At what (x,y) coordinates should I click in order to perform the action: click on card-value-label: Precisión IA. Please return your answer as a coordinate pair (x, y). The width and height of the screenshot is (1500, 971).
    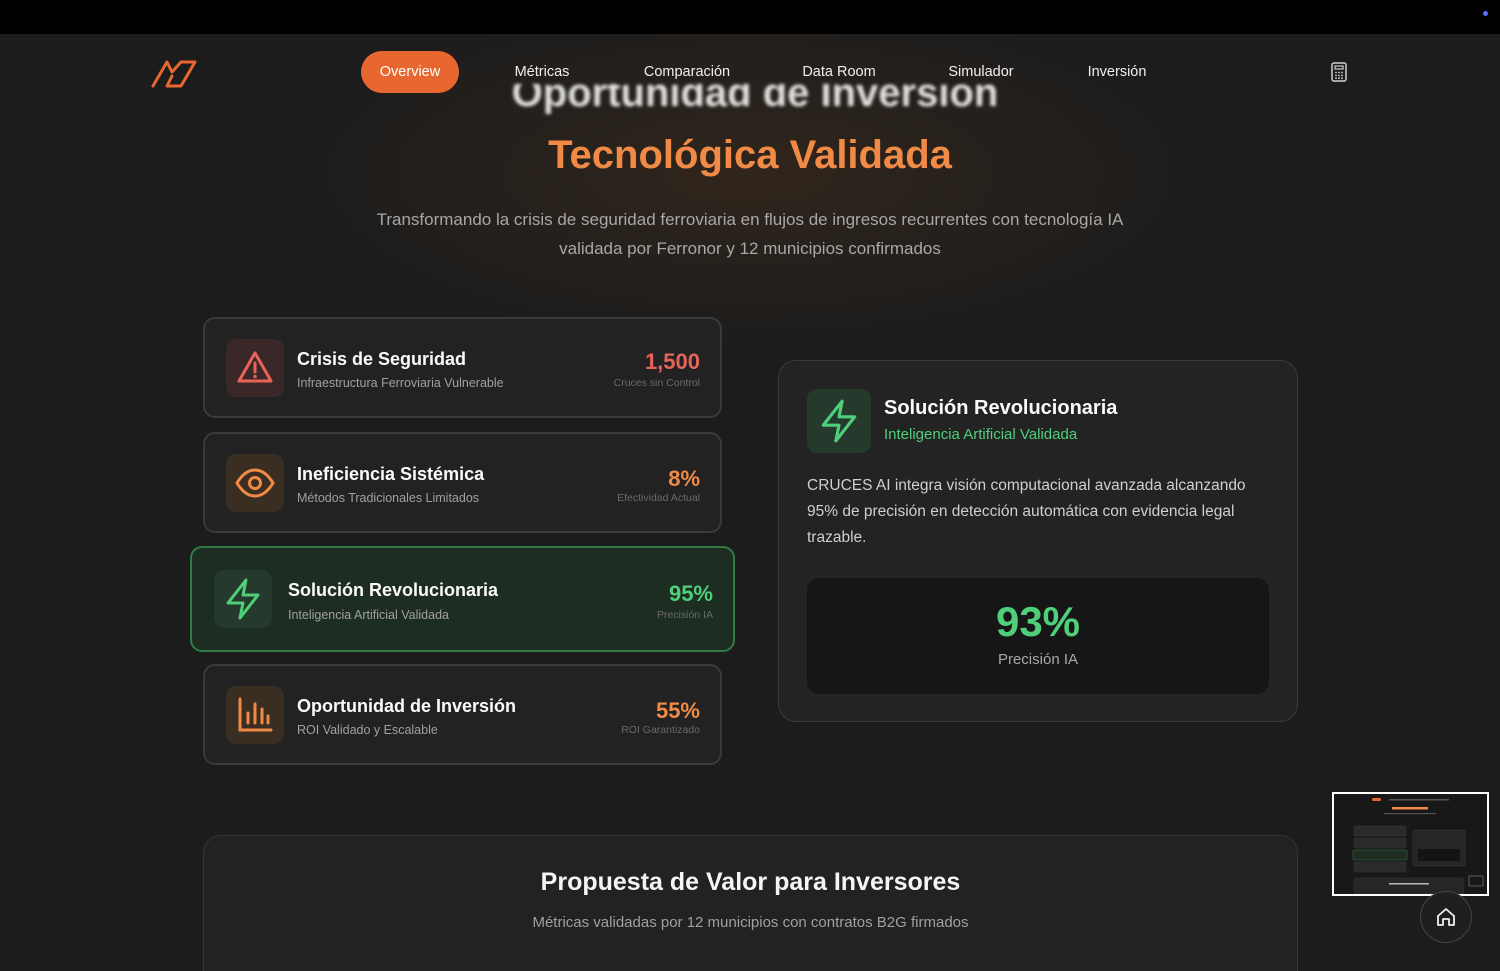
    Looking at the image, I should click on (684, 615).